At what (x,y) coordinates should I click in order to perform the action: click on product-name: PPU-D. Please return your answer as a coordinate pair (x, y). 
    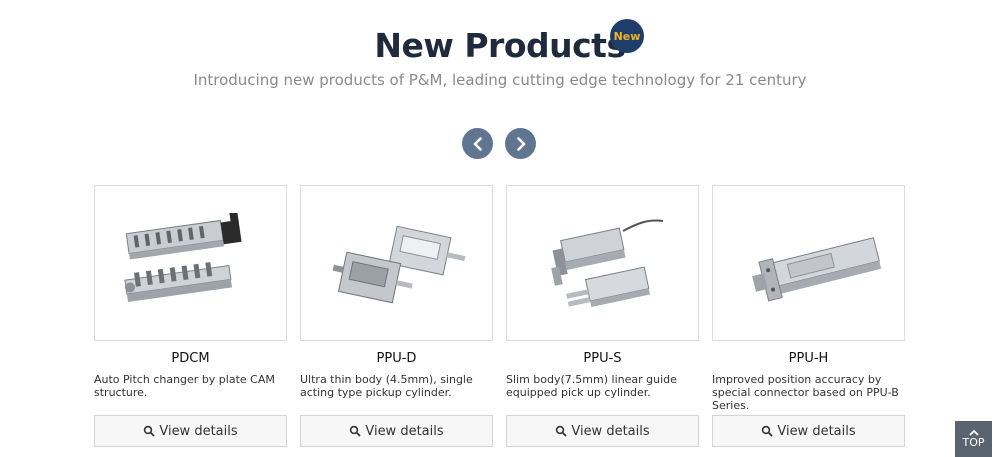
    Looking at the image, I should click on (396, 359).